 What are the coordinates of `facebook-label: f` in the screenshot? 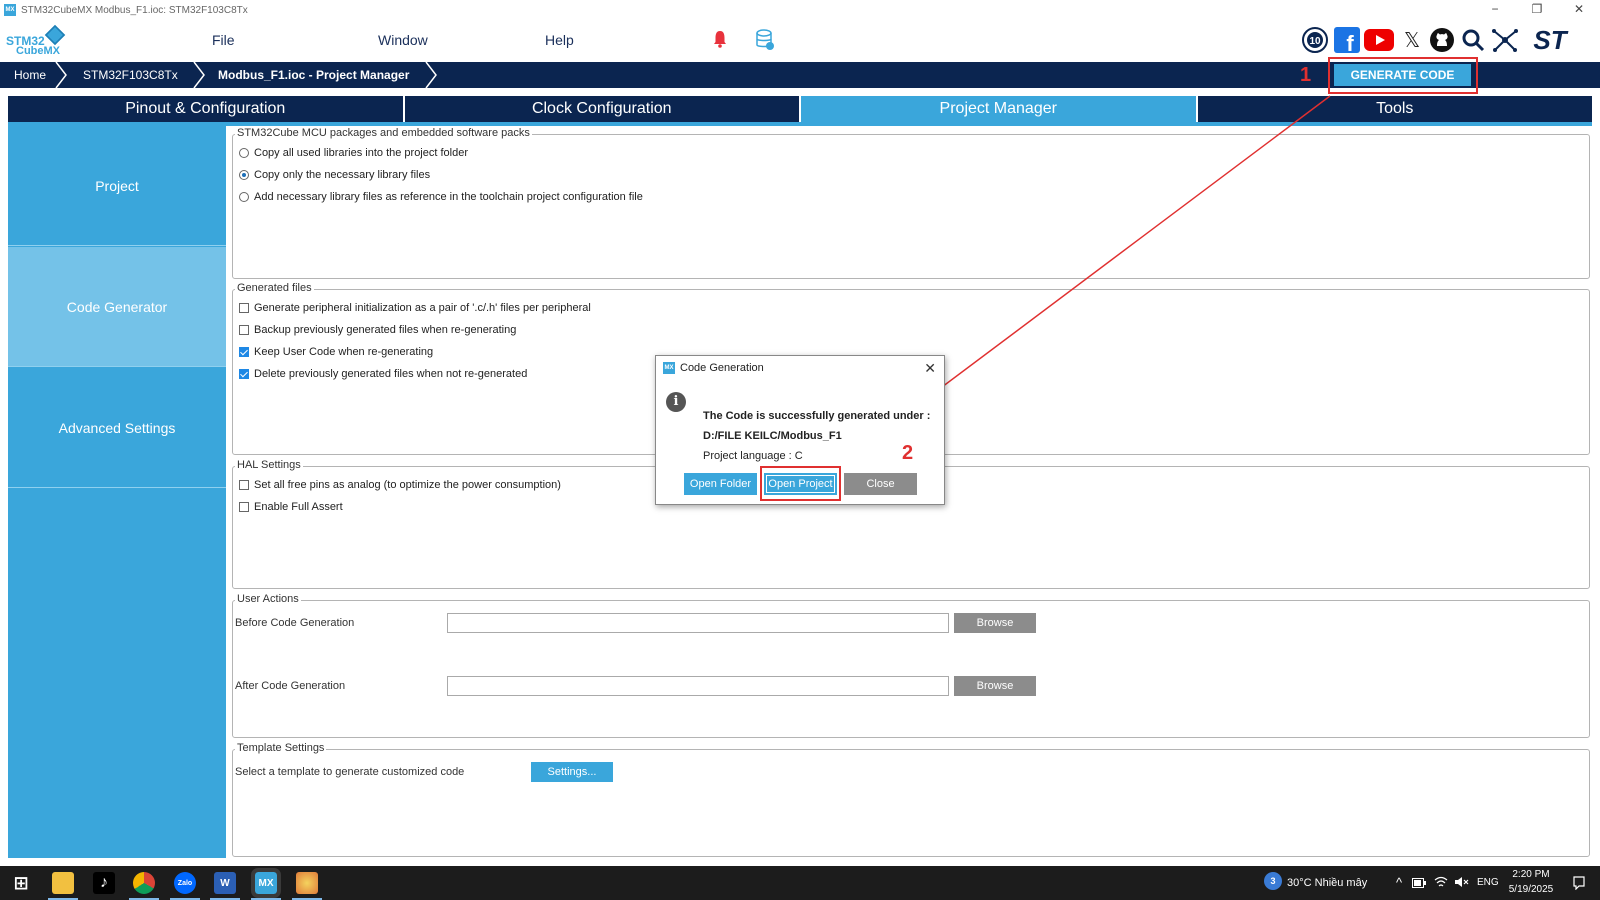 It's located at (1350, 42).